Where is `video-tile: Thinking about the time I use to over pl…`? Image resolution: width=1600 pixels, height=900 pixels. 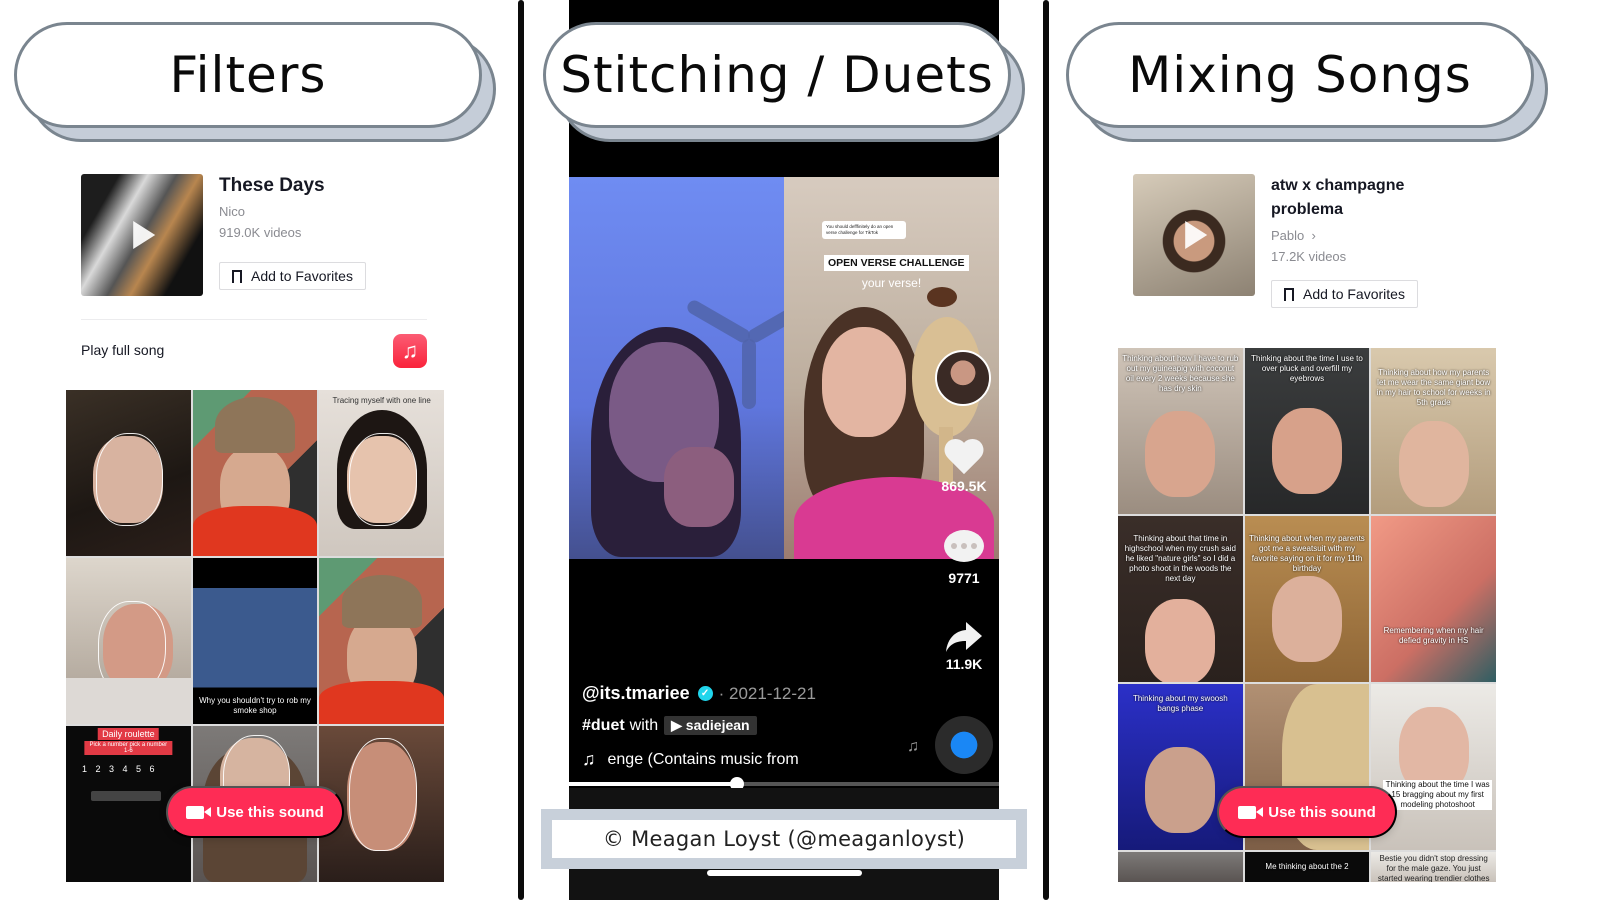
video-tile: Thinking about the time I use to over pl… is located at coordinates (1307, 431).